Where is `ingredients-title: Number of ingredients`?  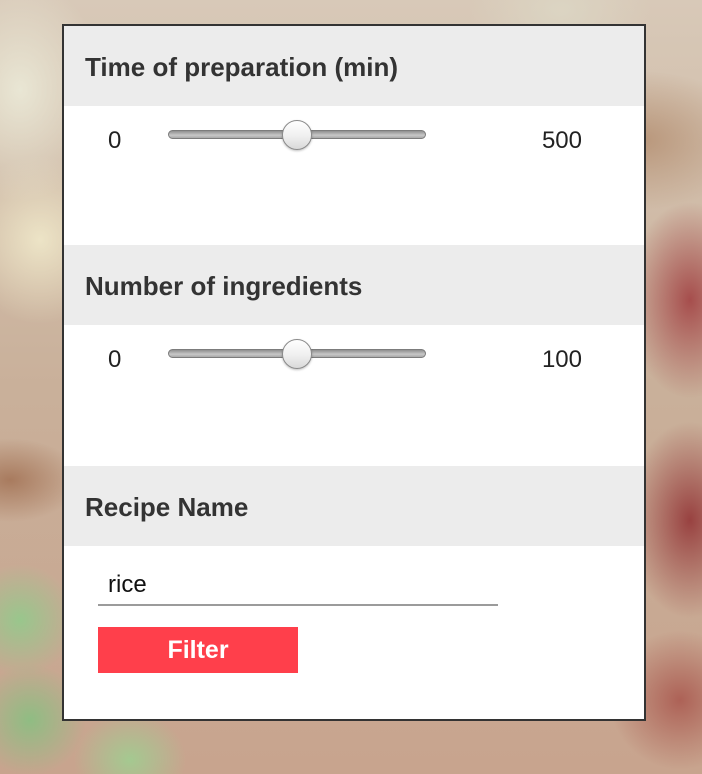
ingredients-title: Number of ingredients is located at coordinates (224, 286).